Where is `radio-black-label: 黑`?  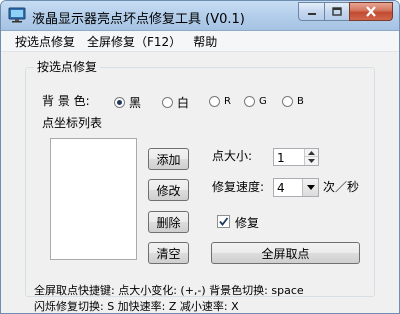 radio-black-label: 黑 is located at coordinates (135, 103).